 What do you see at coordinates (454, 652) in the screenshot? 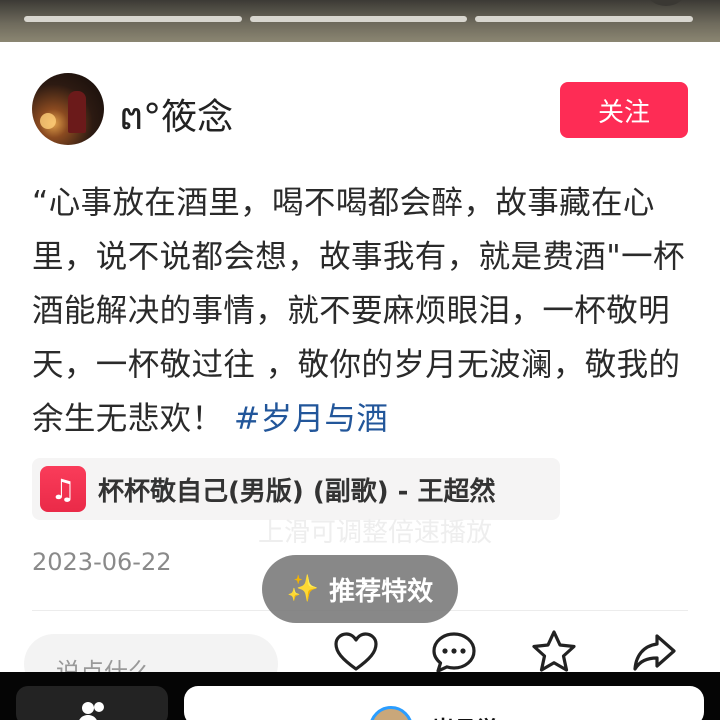
I see `comment-icon` at bounding box center [454, 652].